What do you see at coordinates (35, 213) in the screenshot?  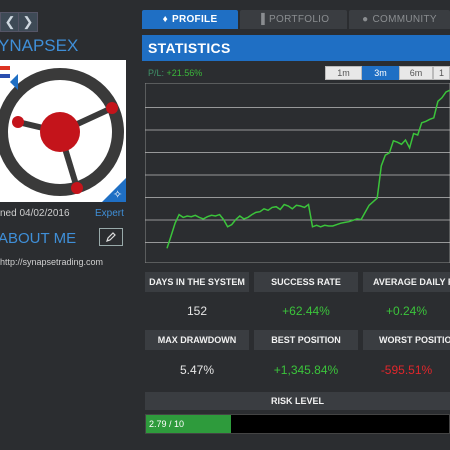 I see `joined-date: ned 04/02/2016` at bounding box center [35, 213].